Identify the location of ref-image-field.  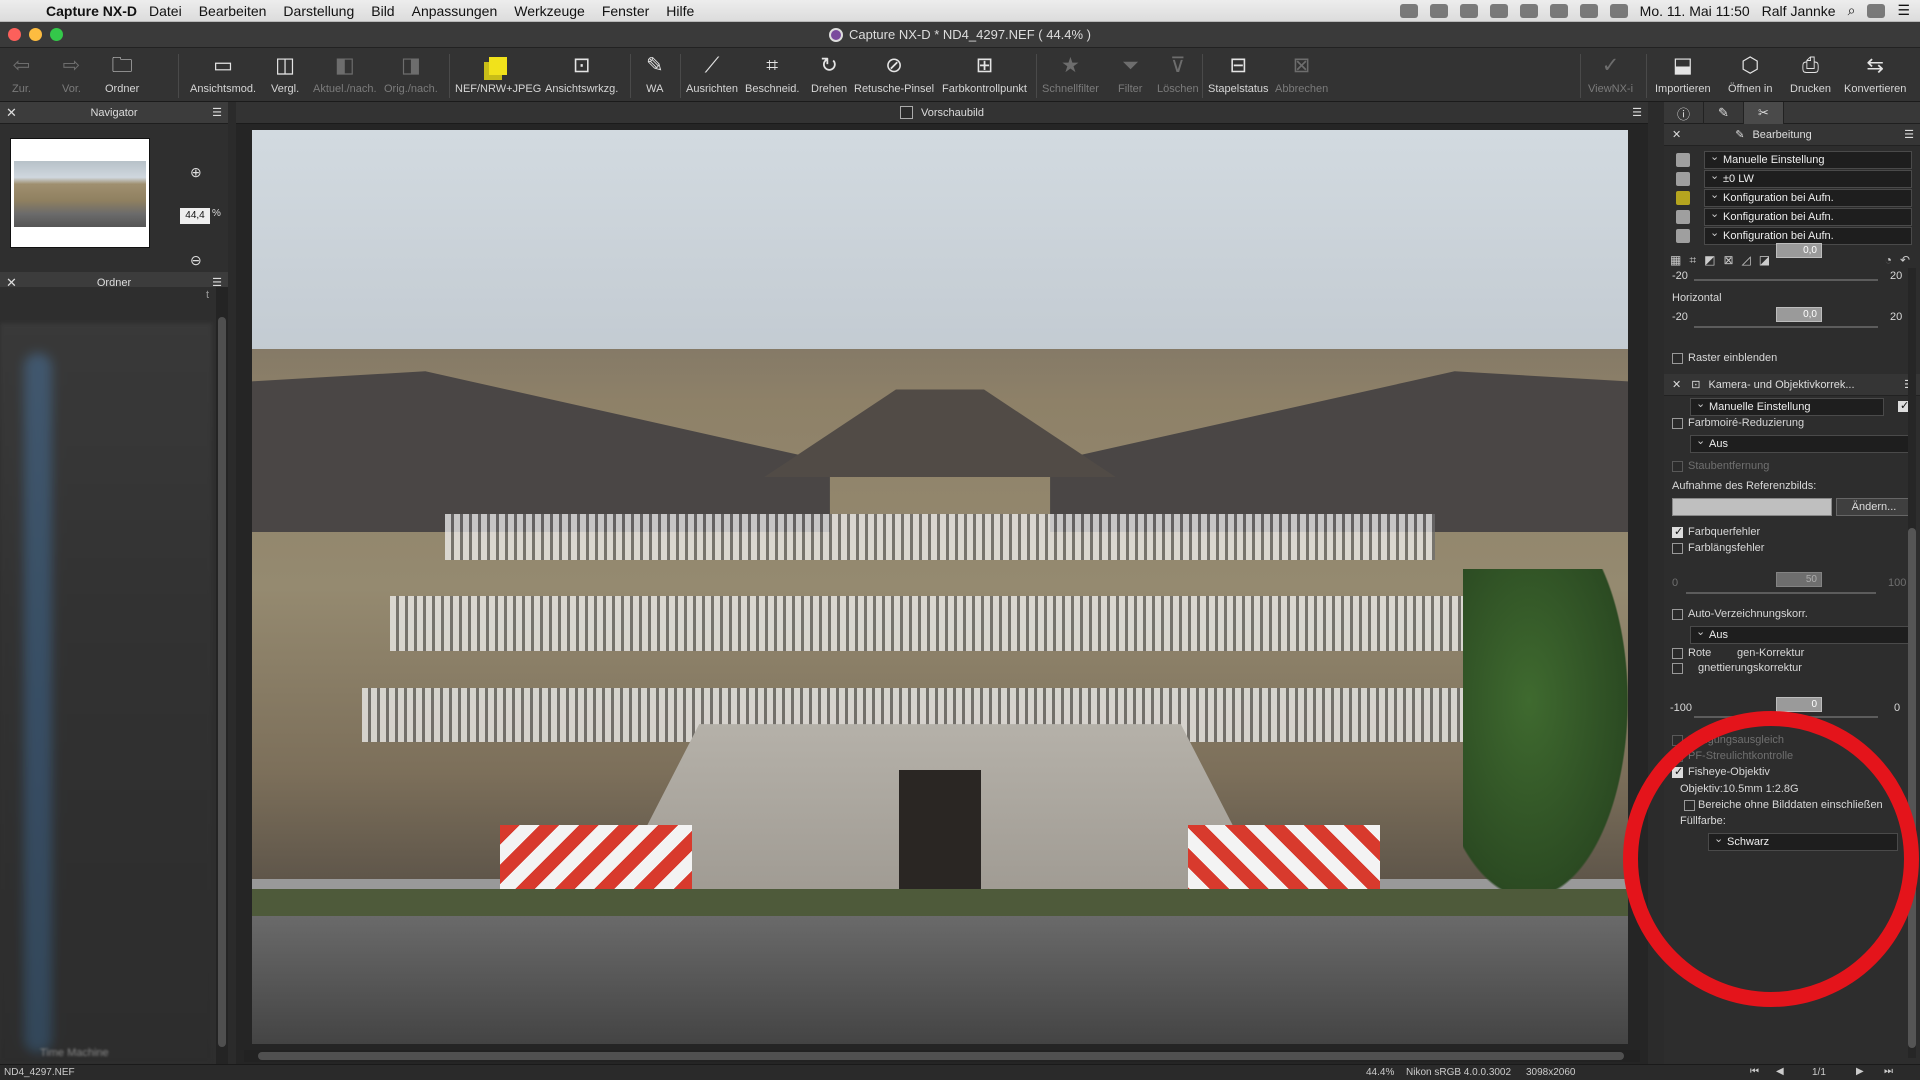
(1752, 507).